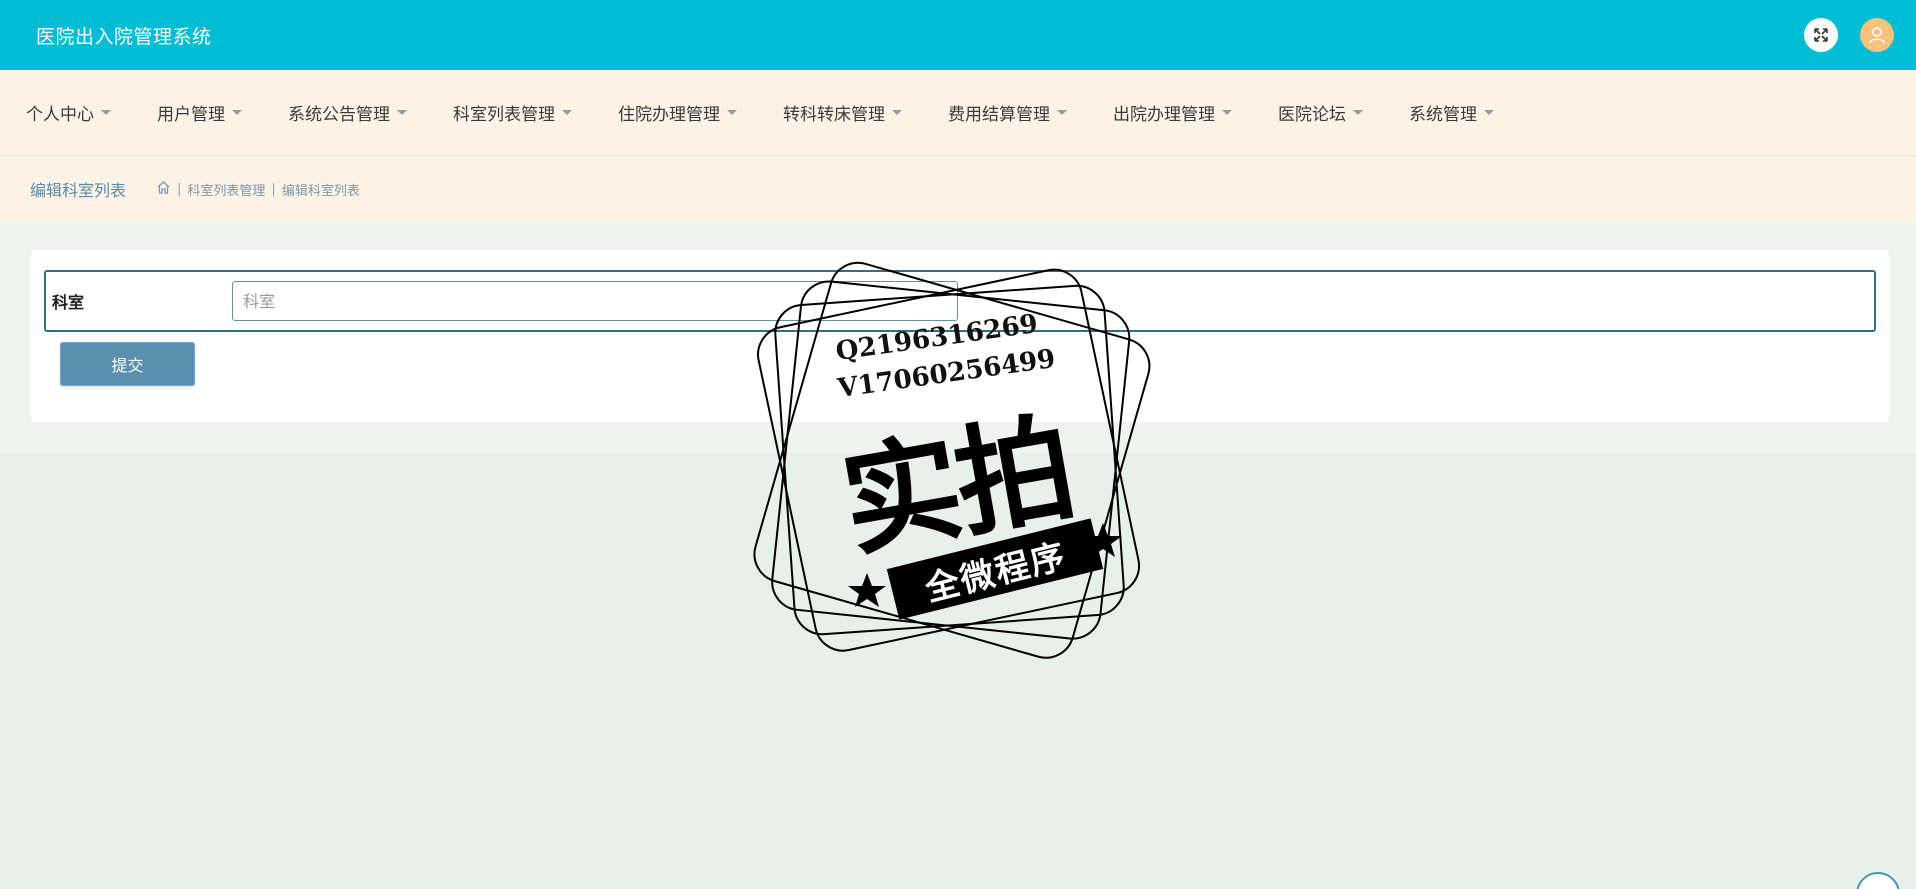 Image resolution: width=1916 pixels, height=889 pixels. I want to click on user-avatar-icon, so click(1877, 35).